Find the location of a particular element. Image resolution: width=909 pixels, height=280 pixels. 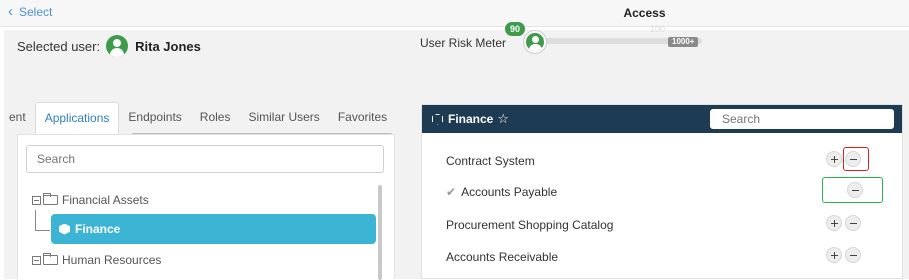

page-title: Access is located at coordinates (644, 13).